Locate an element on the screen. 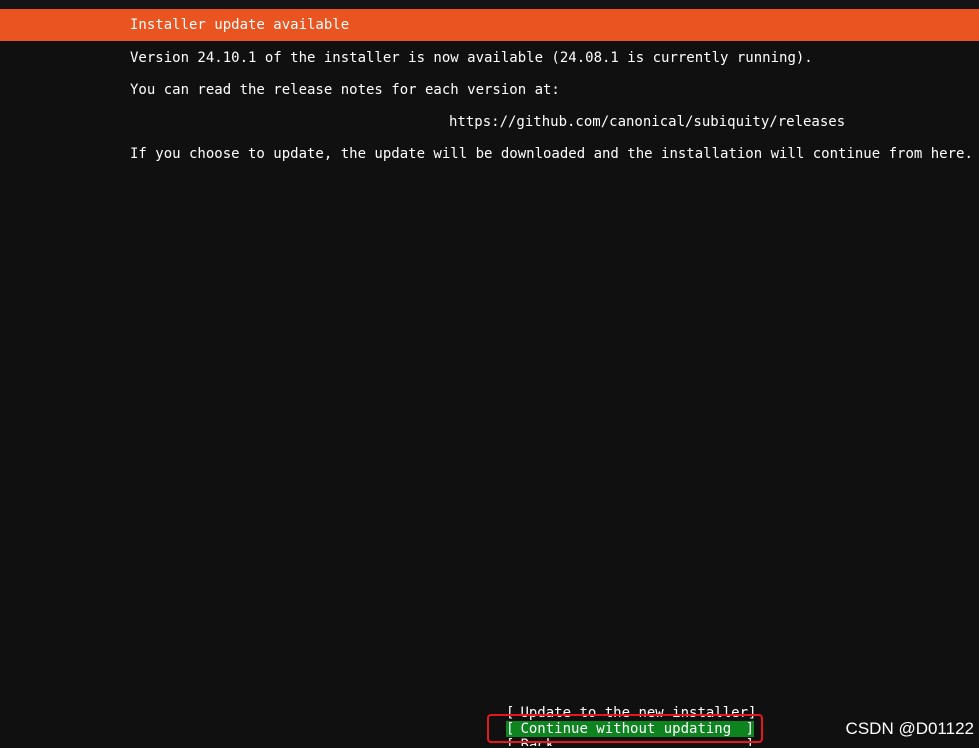  top-strip is located at coordinates (489, 4).